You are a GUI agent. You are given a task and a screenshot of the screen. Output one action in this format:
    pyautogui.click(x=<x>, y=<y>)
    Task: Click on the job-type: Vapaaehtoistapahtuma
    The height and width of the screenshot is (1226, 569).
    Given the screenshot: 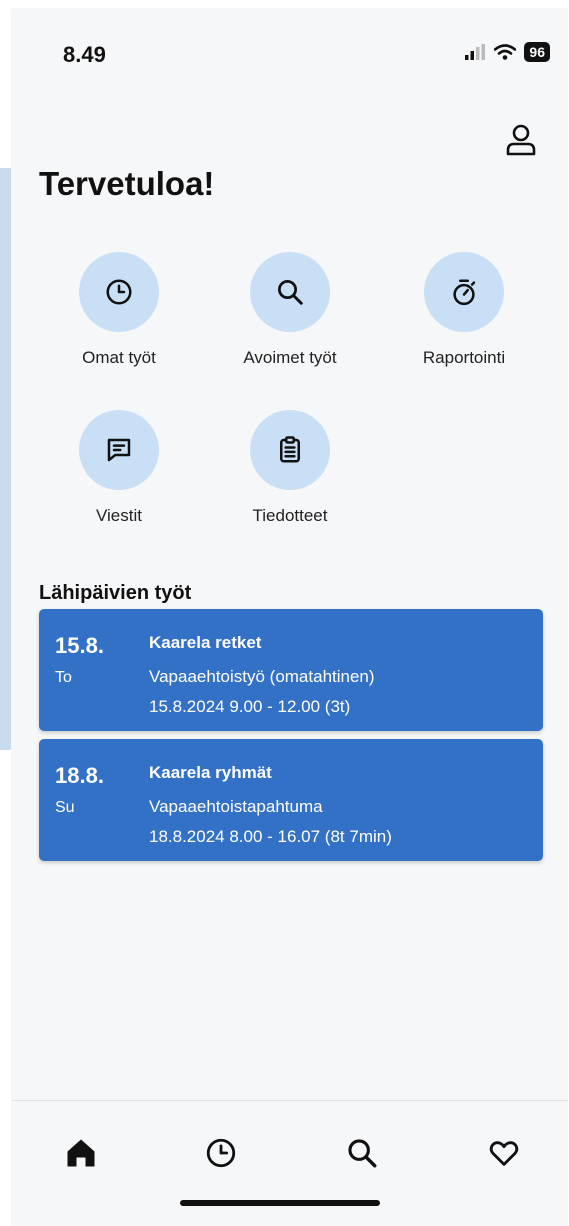 What is the action you would take?
    pyautogui.click(x=236, y=806)
    